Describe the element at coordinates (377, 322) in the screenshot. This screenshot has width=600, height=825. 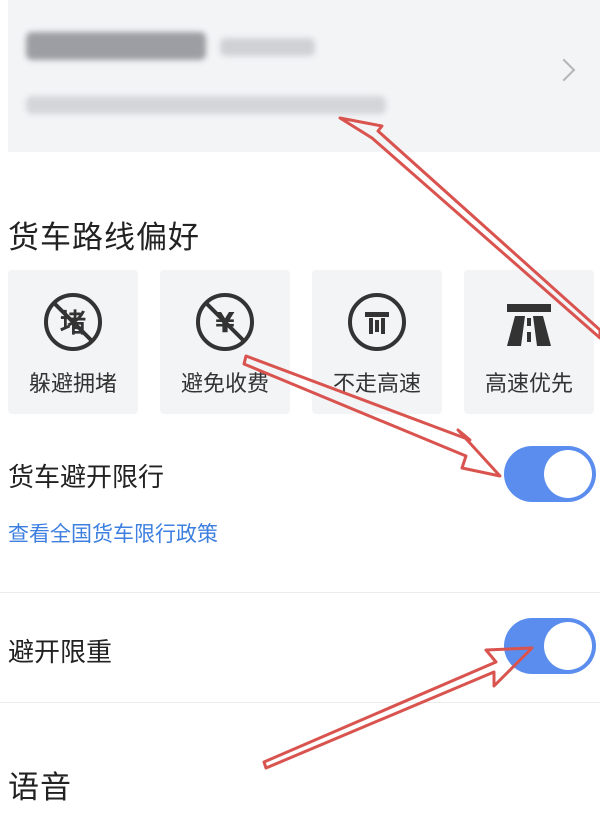
I see `no-highway-icon` at that location.